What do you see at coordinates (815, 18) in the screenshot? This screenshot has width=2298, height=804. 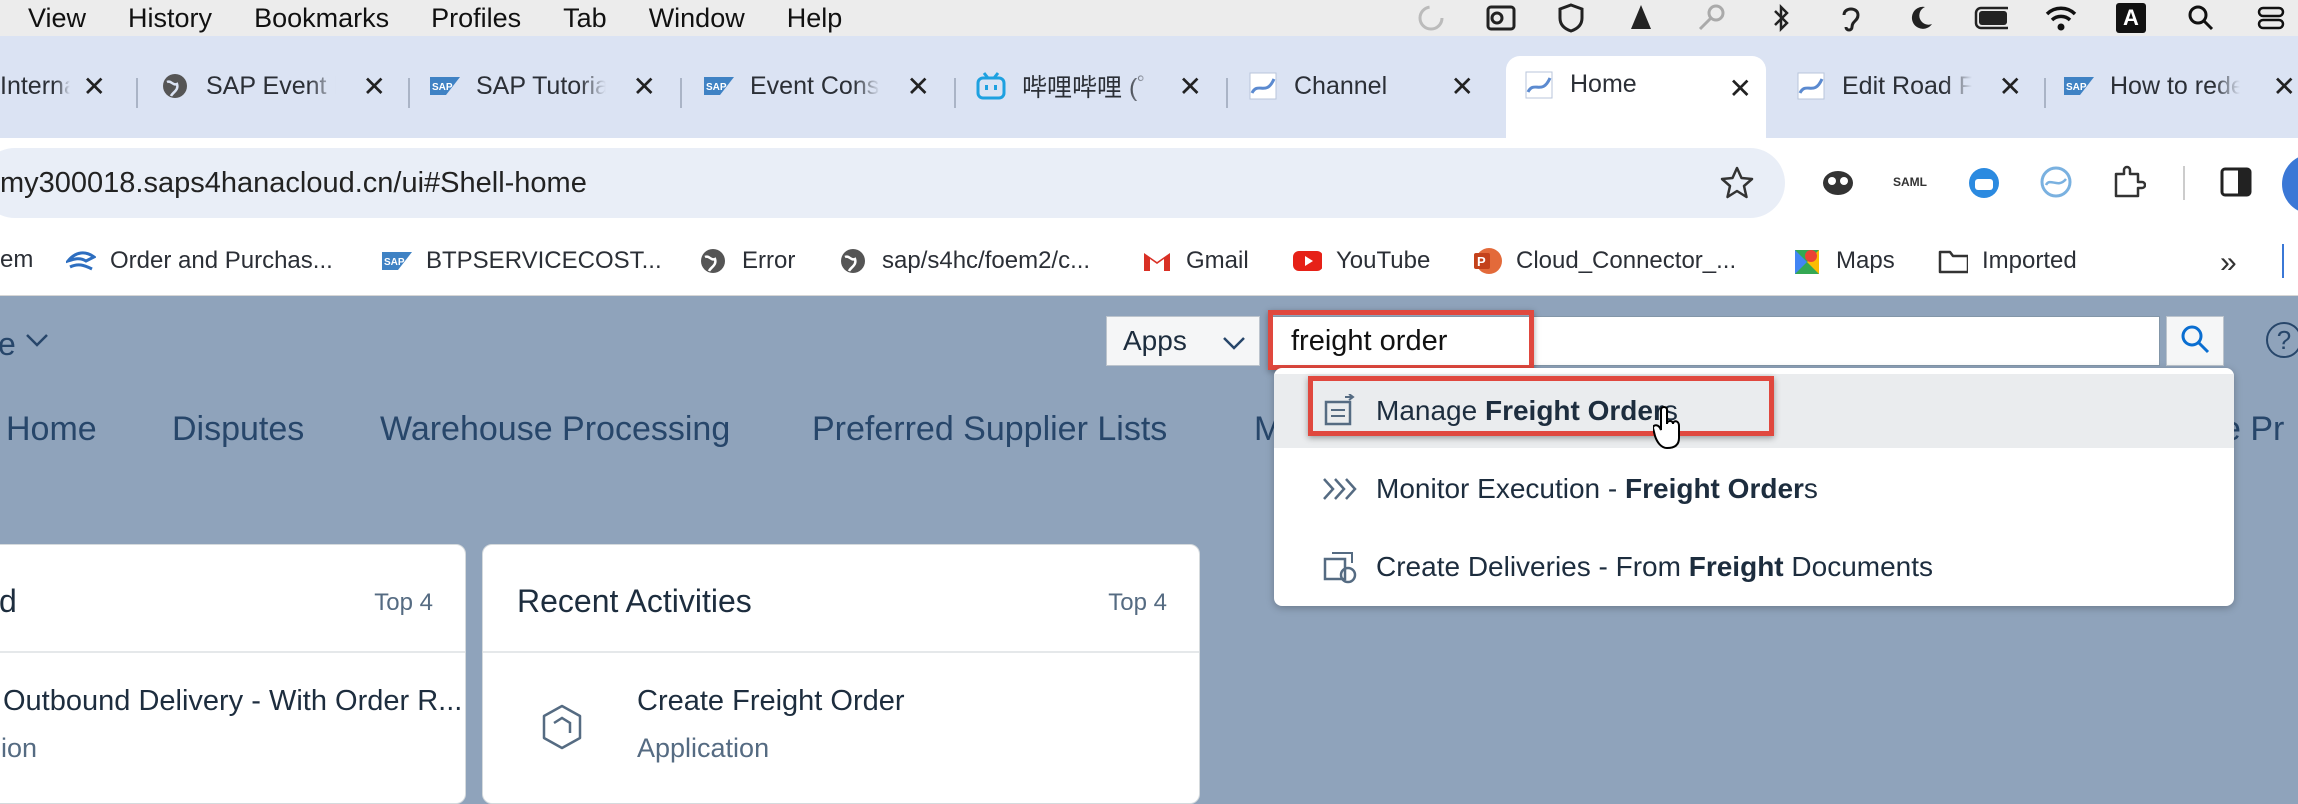 I see `menu-help: Help` at bounding box center [815, 18].